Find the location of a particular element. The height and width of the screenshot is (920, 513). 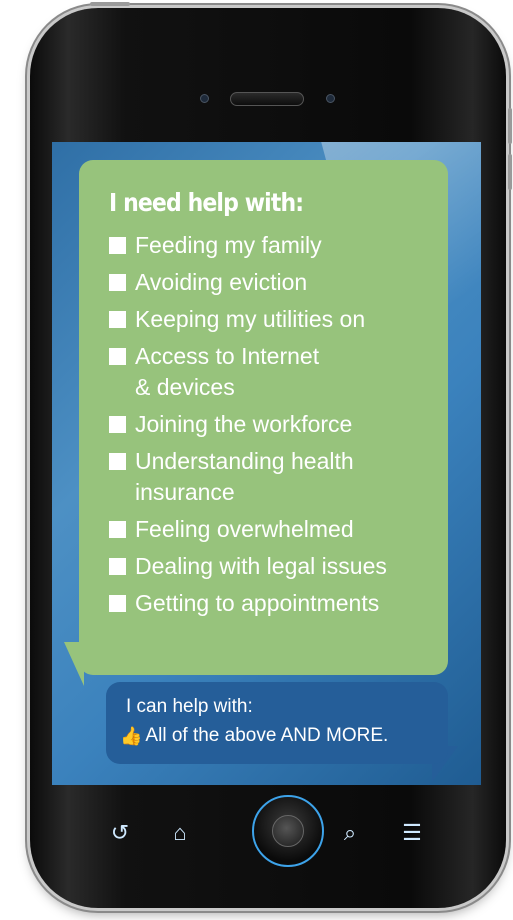

phone-bottom-bar: ↺ ⌂ ⌕ ☰ is located at coordinates (266, 840).